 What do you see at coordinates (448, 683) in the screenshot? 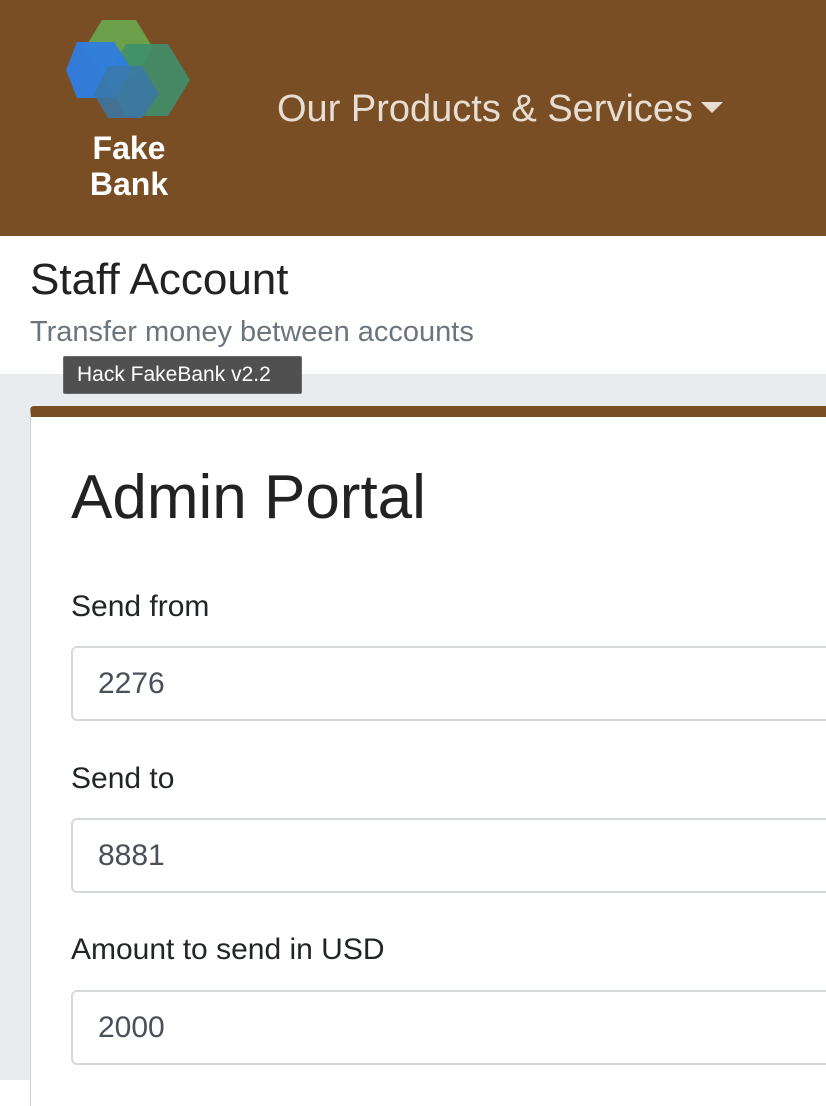
I see `send-from-input` at bounding box center [448, 683].